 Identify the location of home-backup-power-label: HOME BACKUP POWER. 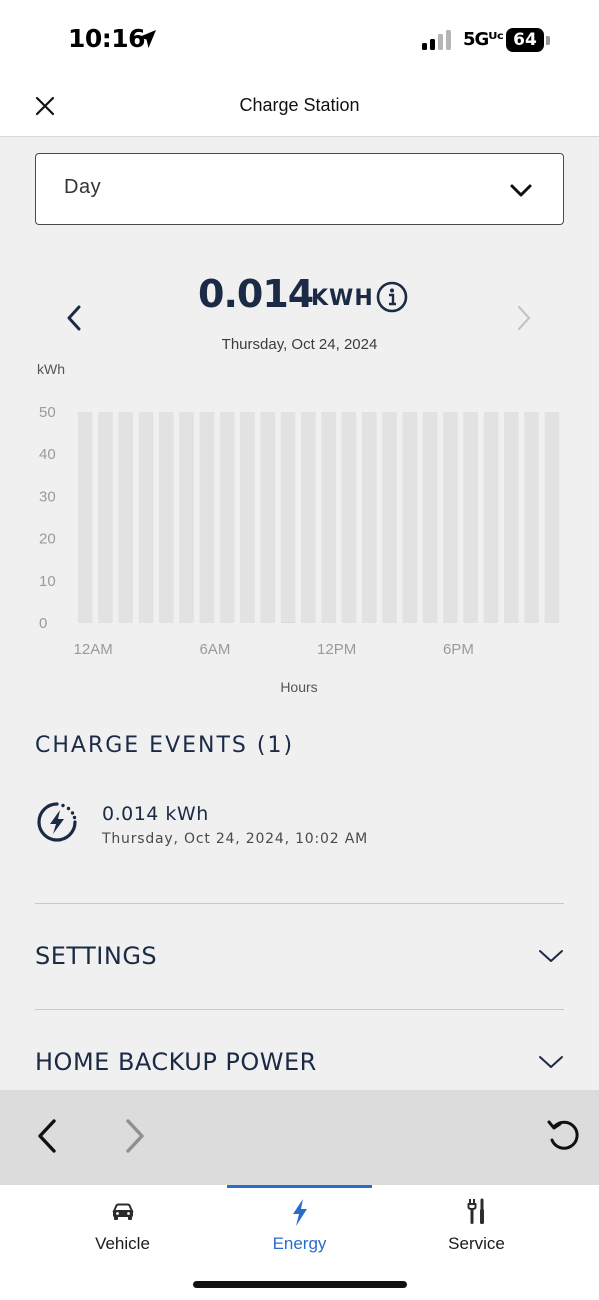
(176, 1062).